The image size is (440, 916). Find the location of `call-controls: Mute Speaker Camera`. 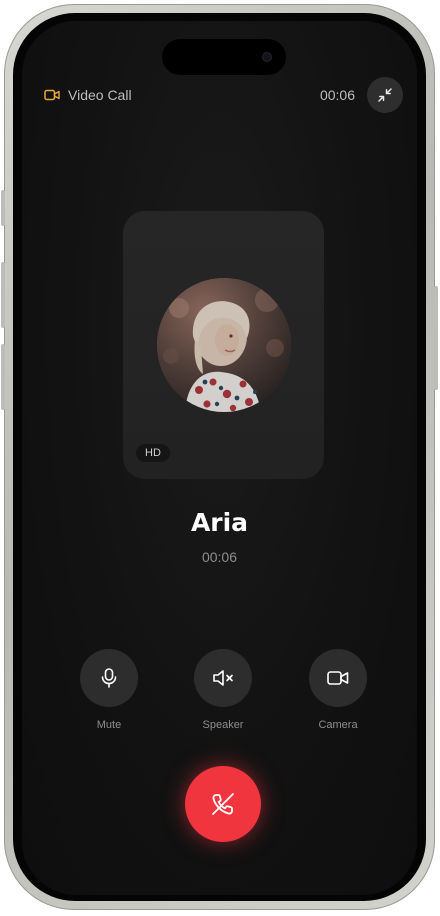

call-controls: Mute Speaker Camera is located at coordinates (219, 694).